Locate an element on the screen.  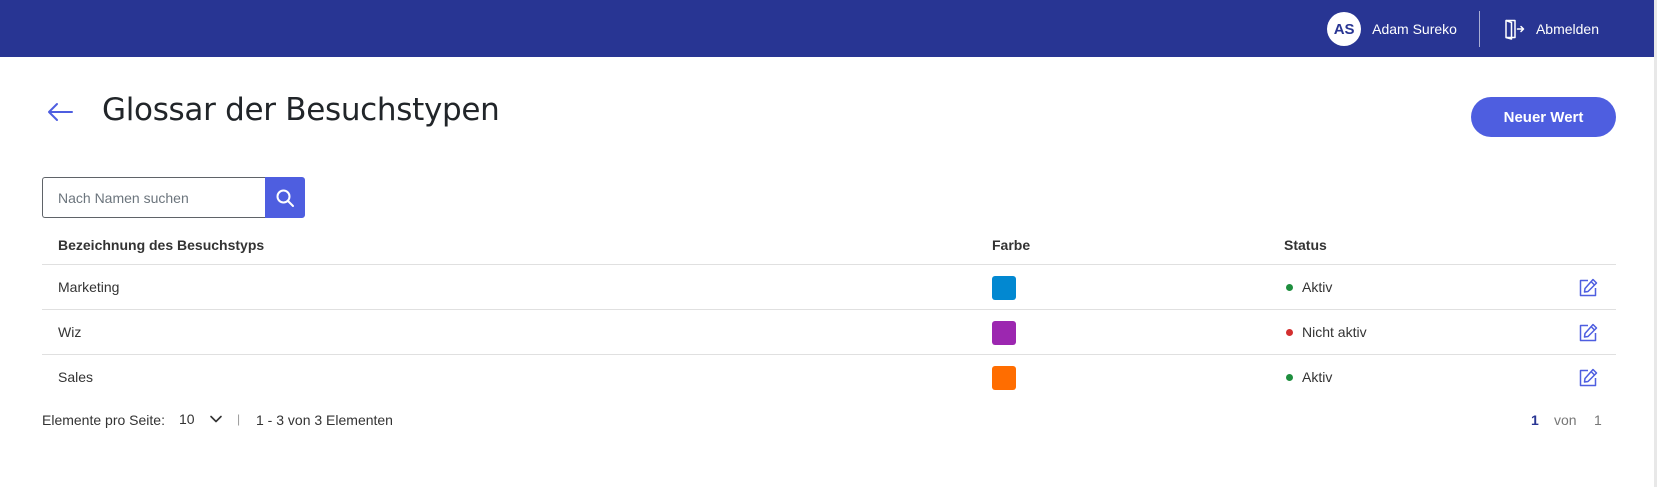
table-header: Bezeichnung des Besuchstyps Farbe Status is located at coordinates (829, 246).